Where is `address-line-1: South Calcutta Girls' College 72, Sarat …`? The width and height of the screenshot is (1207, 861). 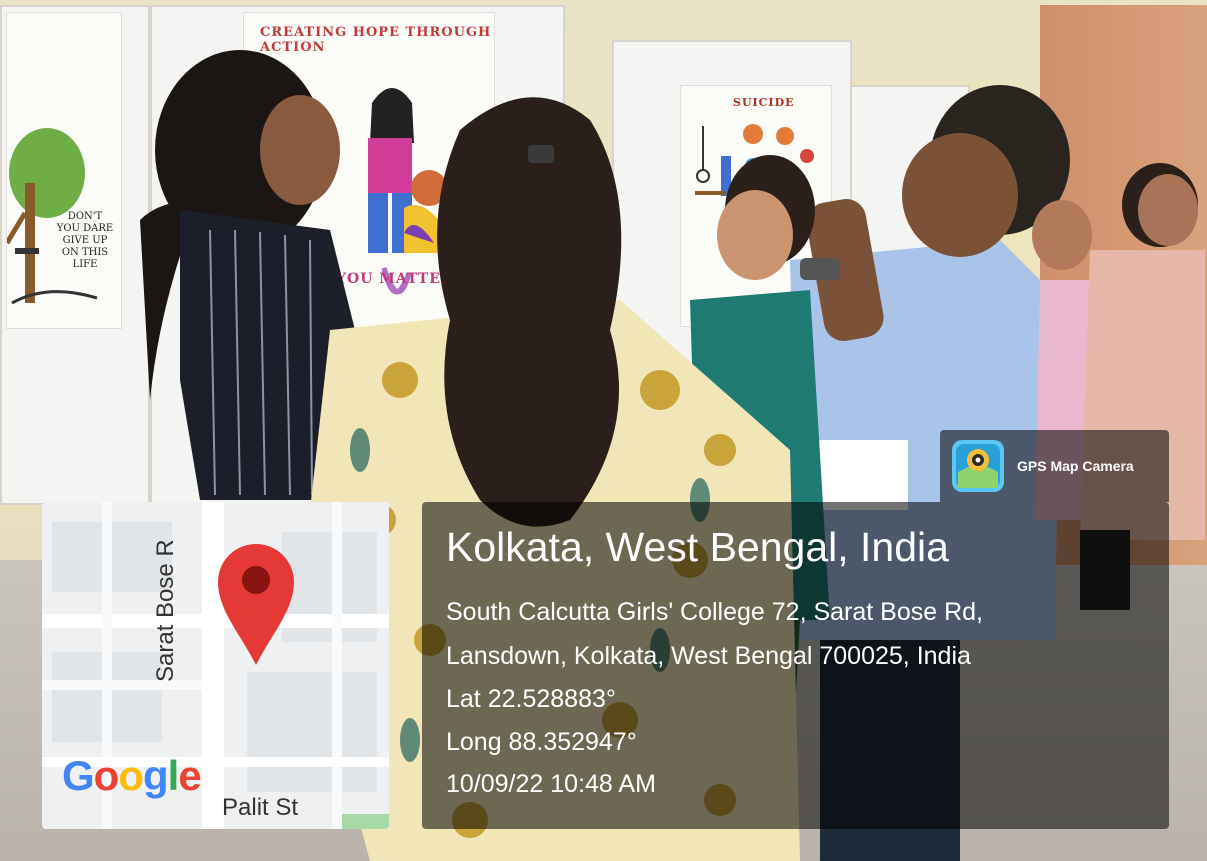
address-line-1: South Calcutta Girls' College 72, Sarat … is located at coordinates (714, 612).